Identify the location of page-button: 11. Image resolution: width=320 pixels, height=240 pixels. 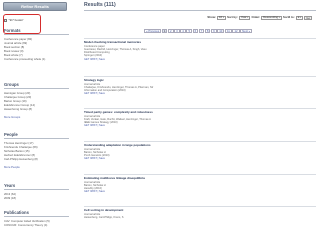
(228, 31).